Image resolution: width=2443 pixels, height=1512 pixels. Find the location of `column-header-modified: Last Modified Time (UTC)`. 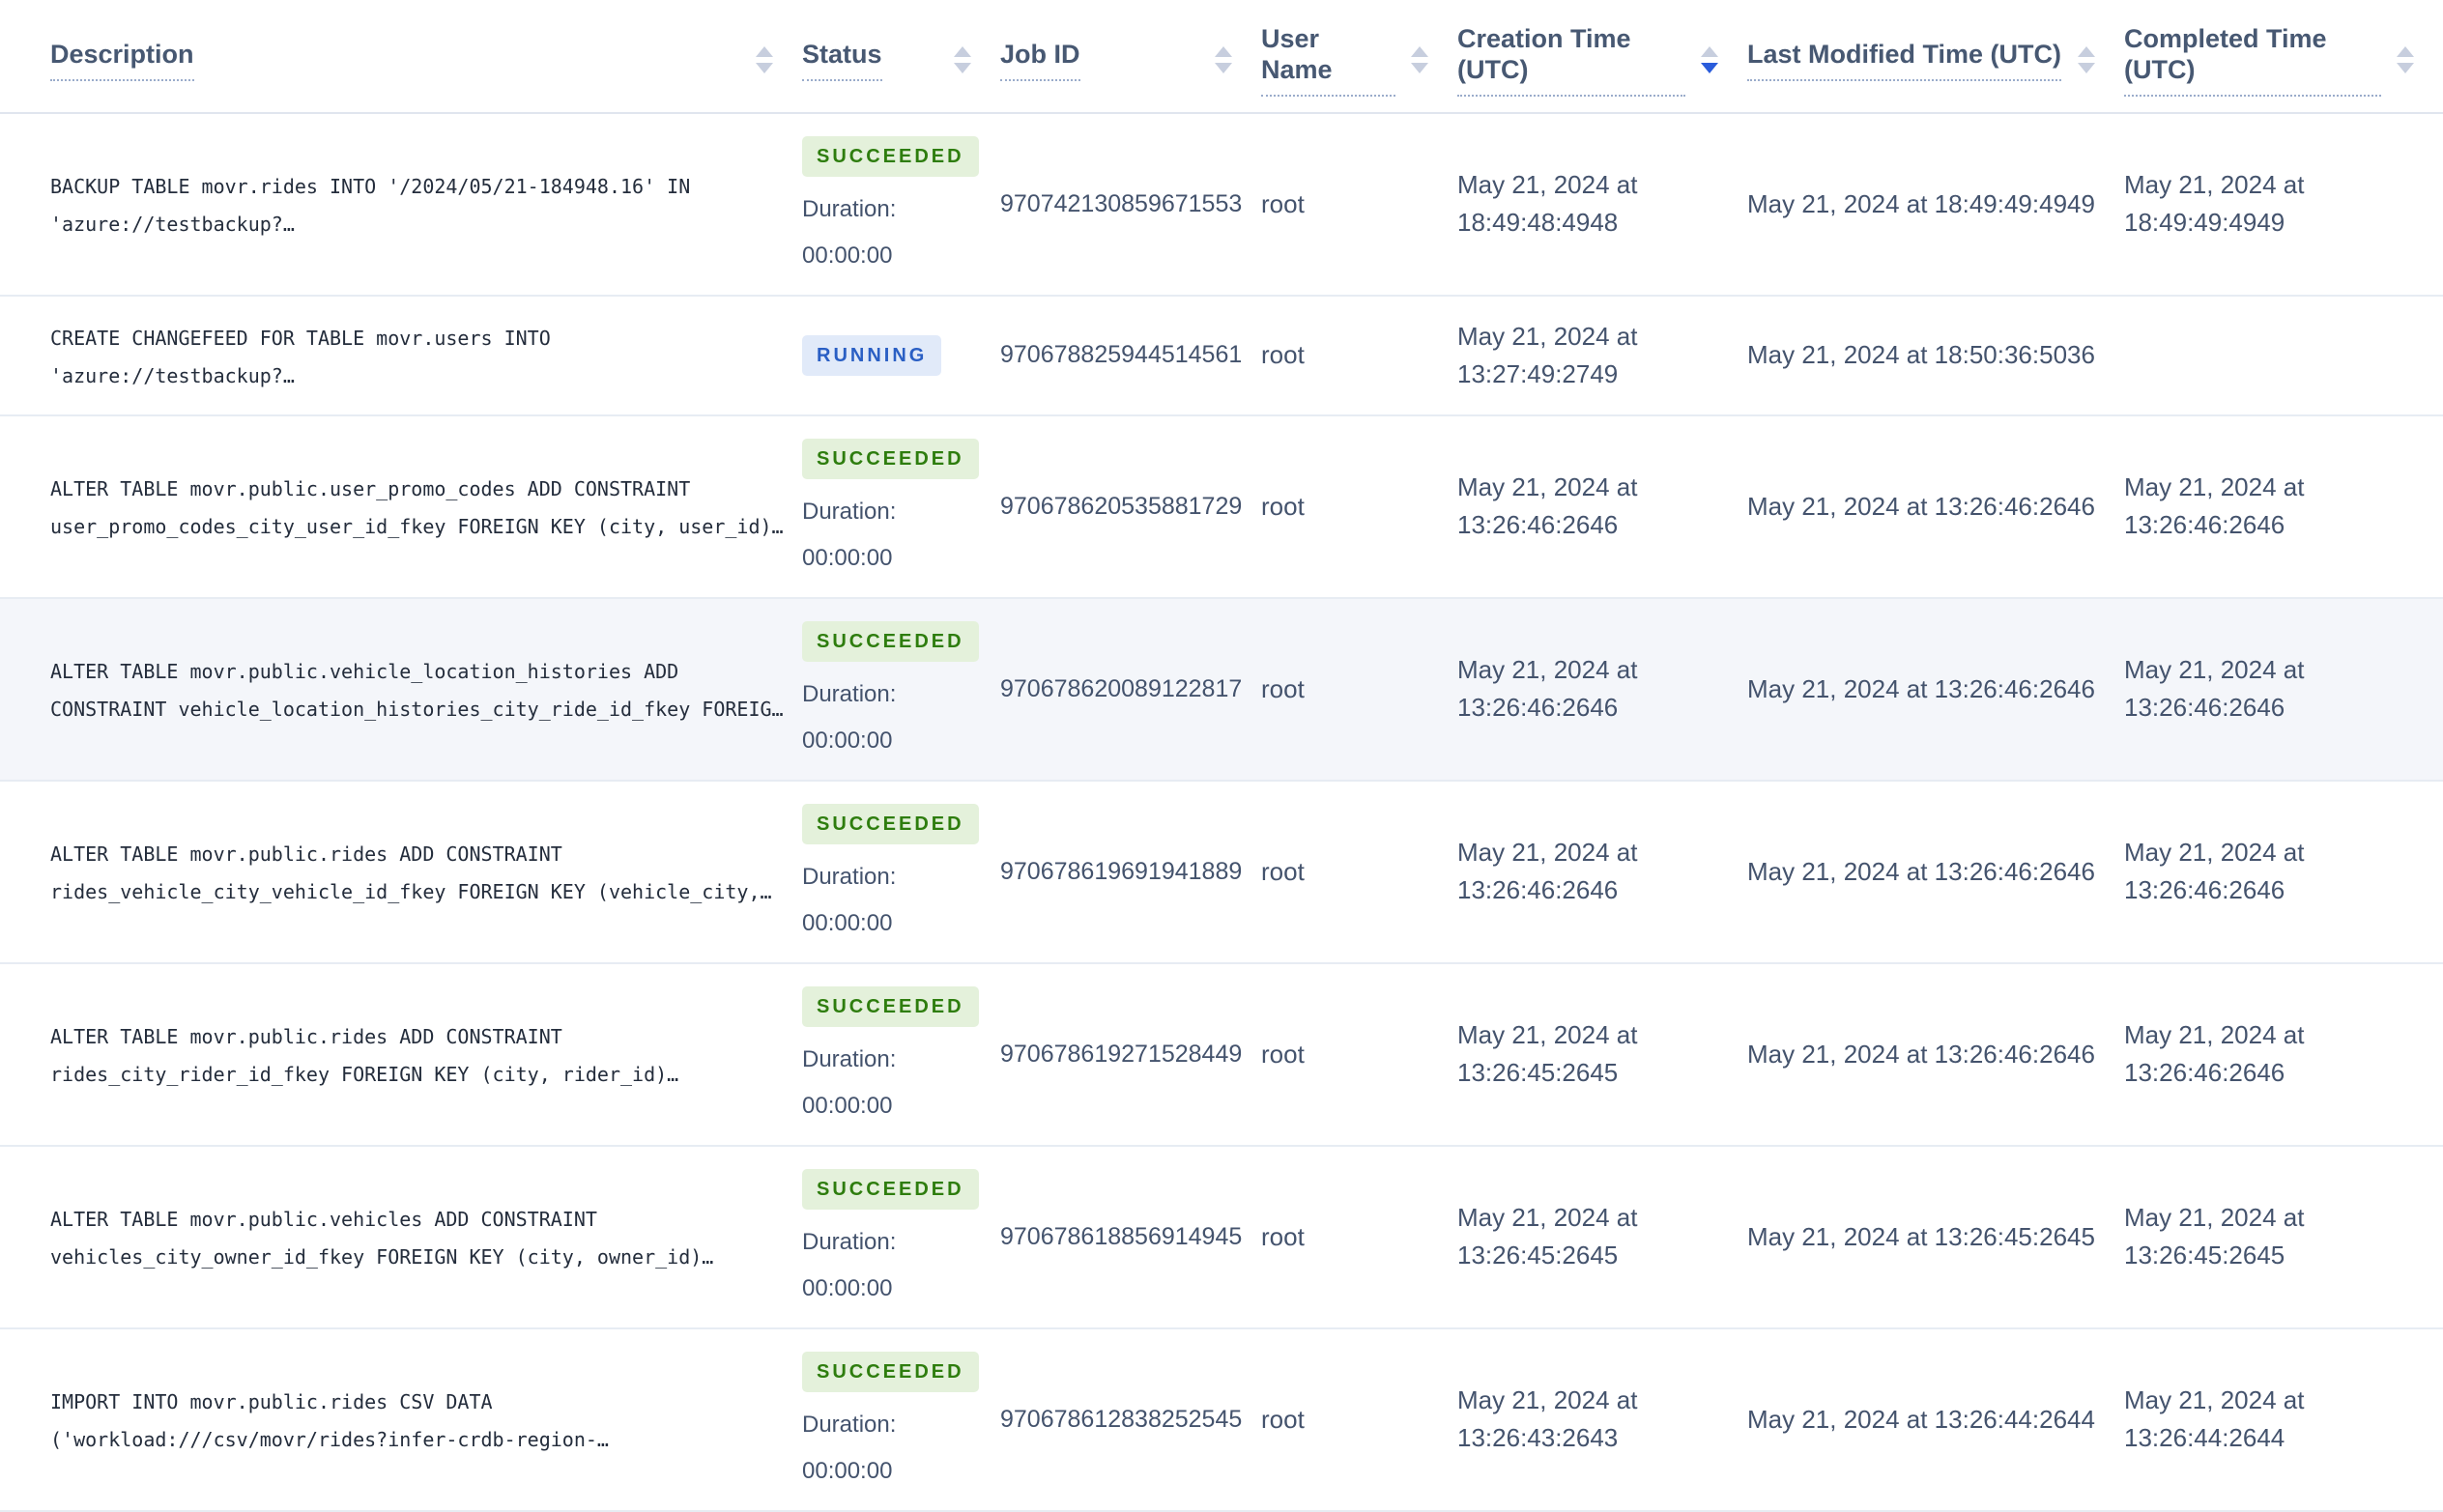

column-header-modified: Last Modified Time (UTC) is located at coordinates (1935, 57).